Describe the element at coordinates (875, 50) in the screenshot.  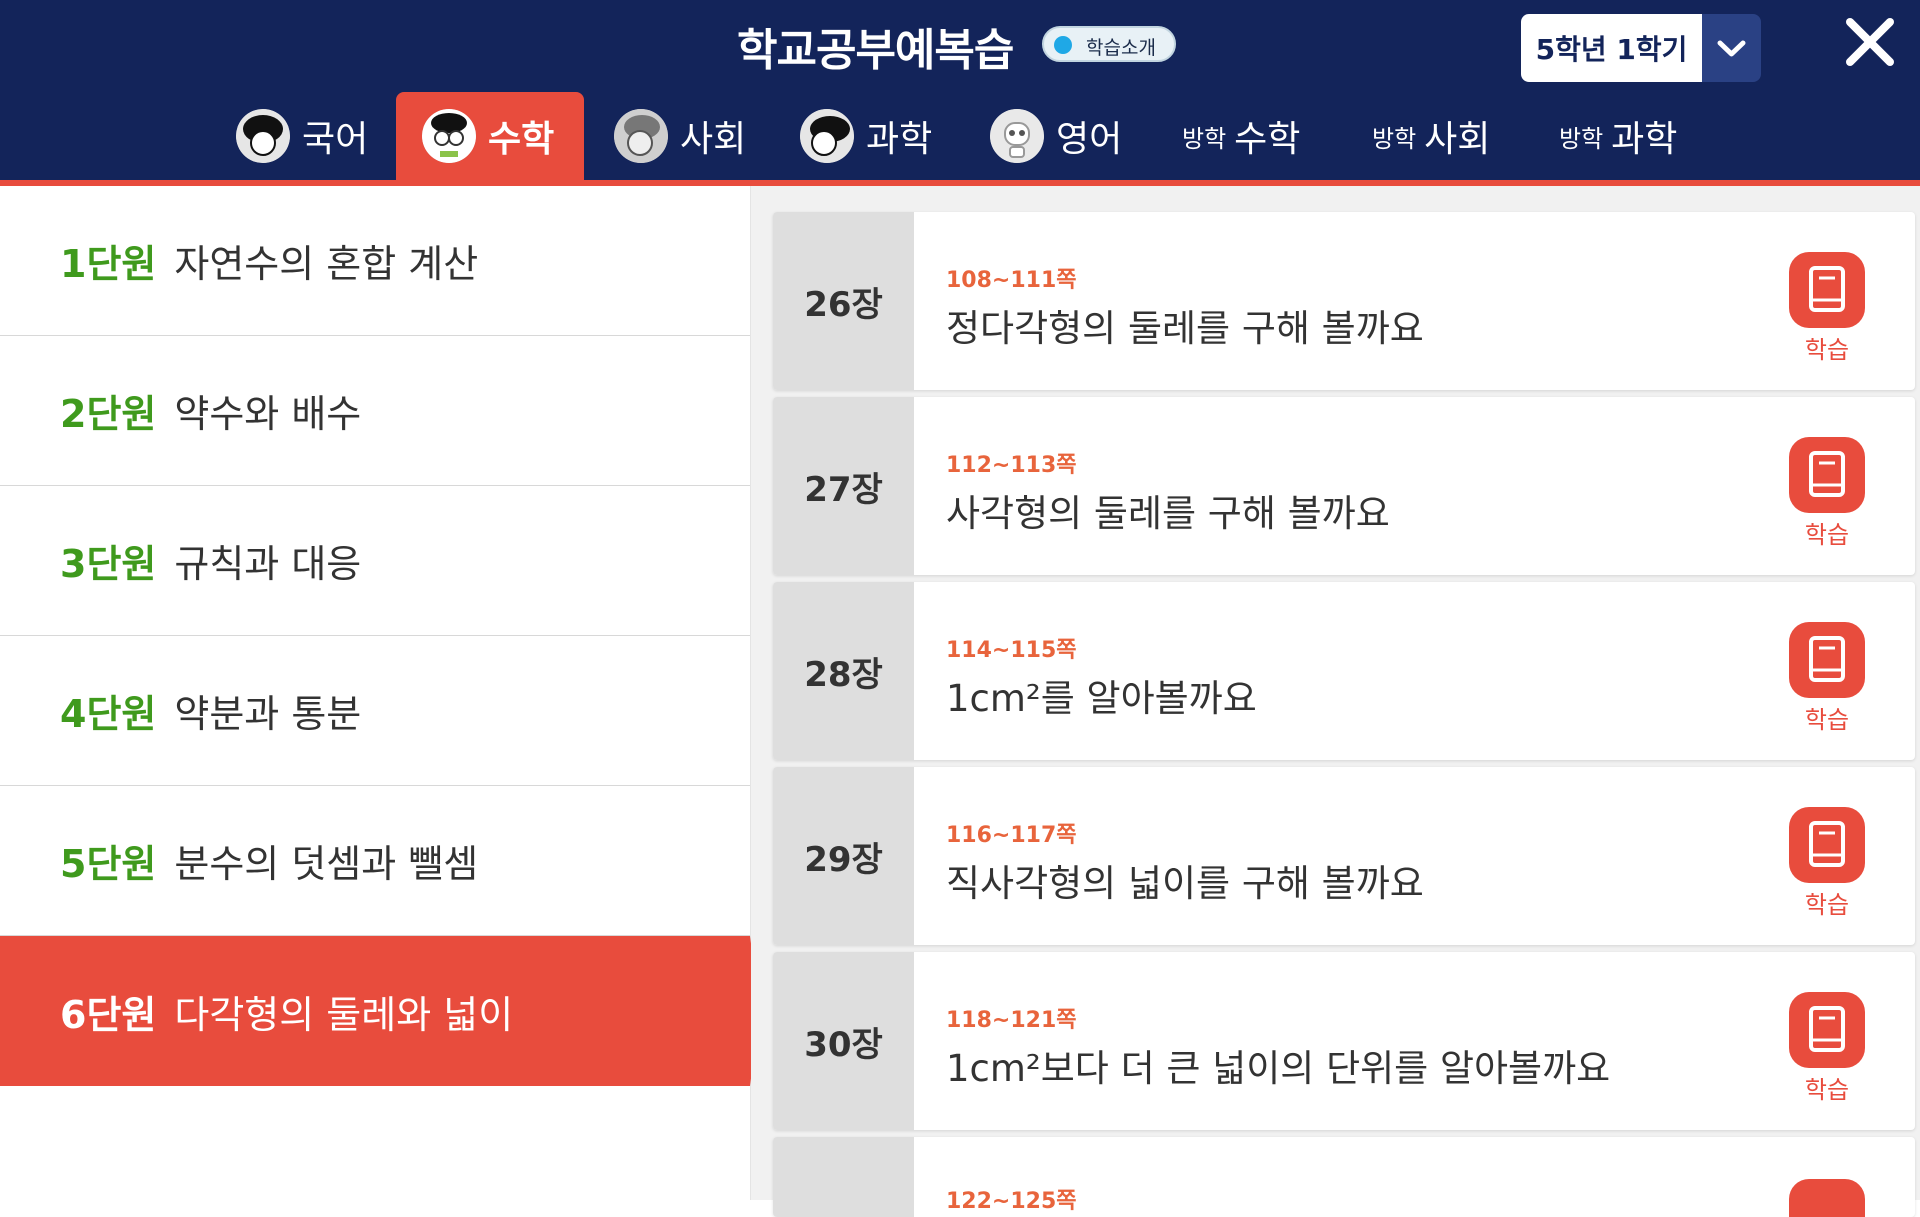
I see `app-title: 학교공부예복습` at that location.